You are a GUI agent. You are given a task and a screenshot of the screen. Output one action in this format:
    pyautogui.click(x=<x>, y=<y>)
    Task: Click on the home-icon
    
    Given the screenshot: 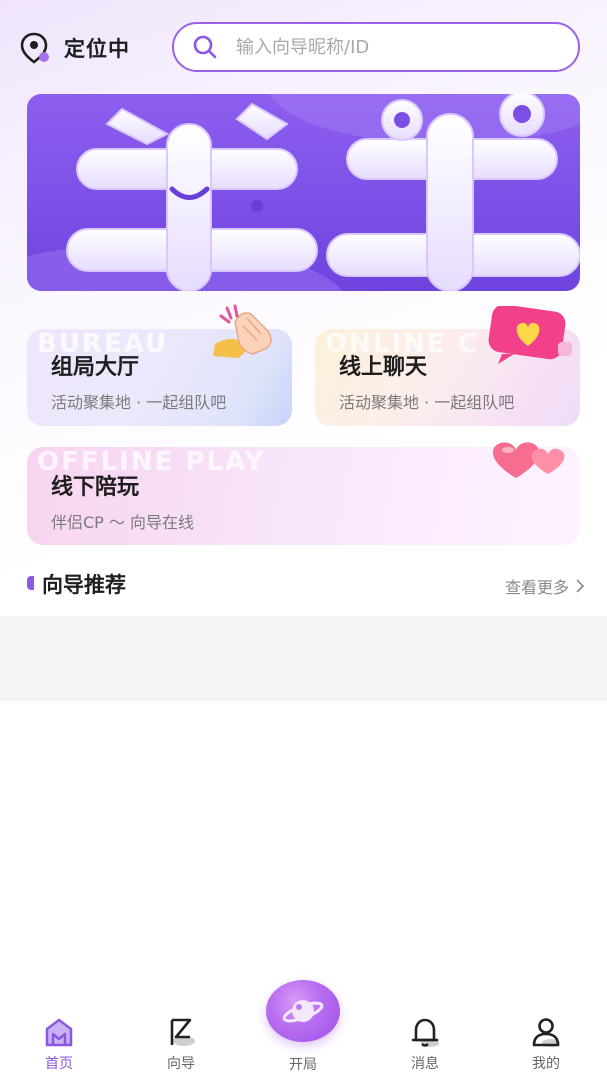 What is the action you would take?
    pyautogui.click(x=59, y=1032)
    